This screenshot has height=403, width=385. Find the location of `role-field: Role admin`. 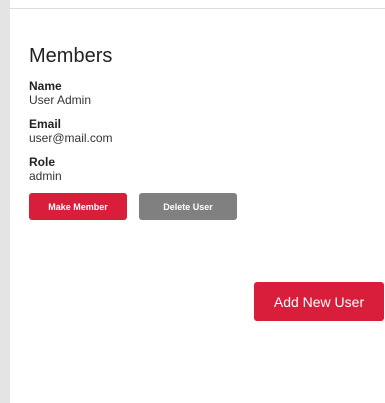

role-field: Role admin is located at coordinates (207, 169).